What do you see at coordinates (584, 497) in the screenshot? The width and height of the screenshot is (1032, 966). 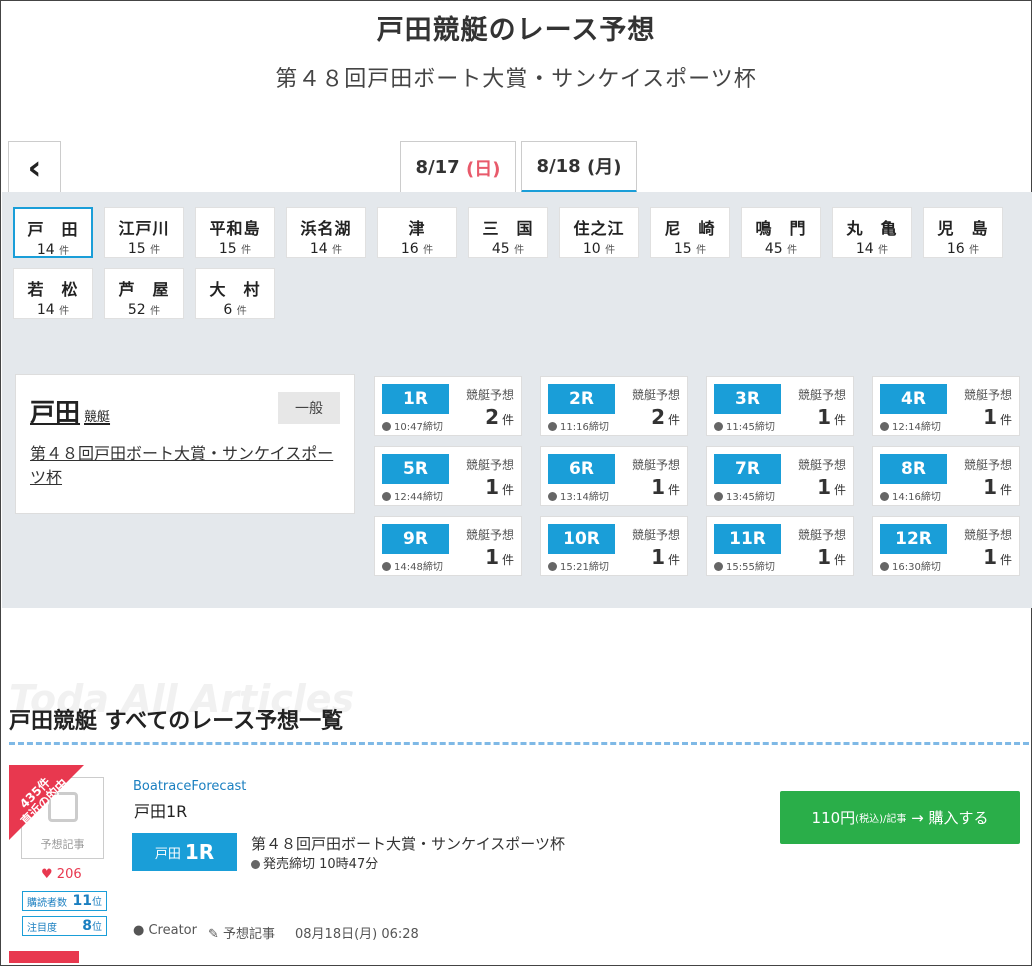 I see `race-deadline-value: 13:14締切` at bounding box center [584, 497].